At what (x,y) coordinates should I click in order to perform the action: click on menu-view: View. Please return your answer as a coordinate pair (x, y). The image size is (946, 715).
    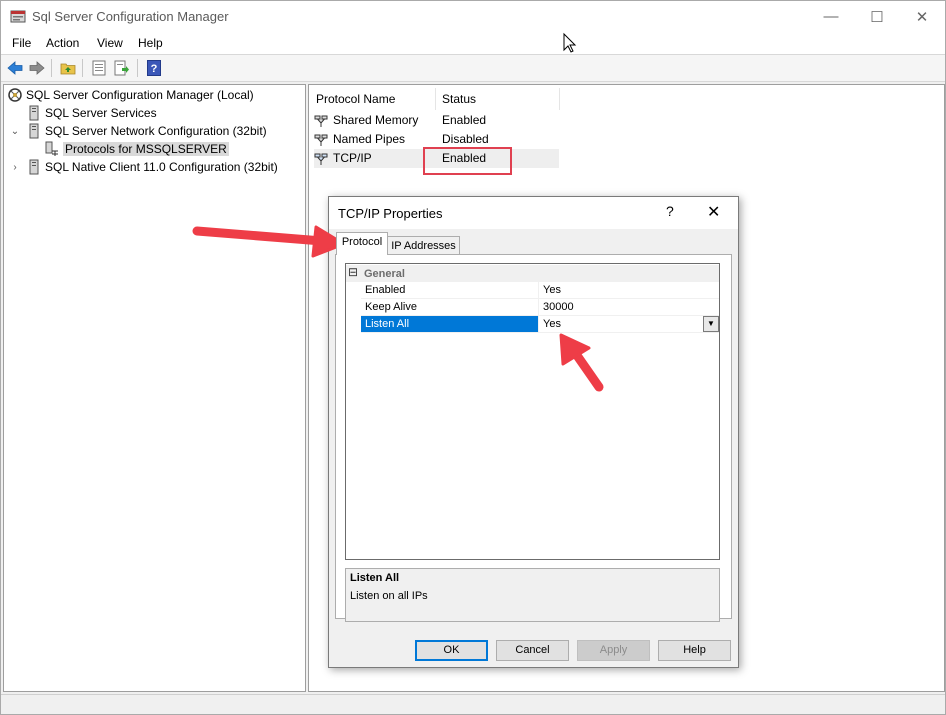
    Looking at the image, I should click on (110, 43).